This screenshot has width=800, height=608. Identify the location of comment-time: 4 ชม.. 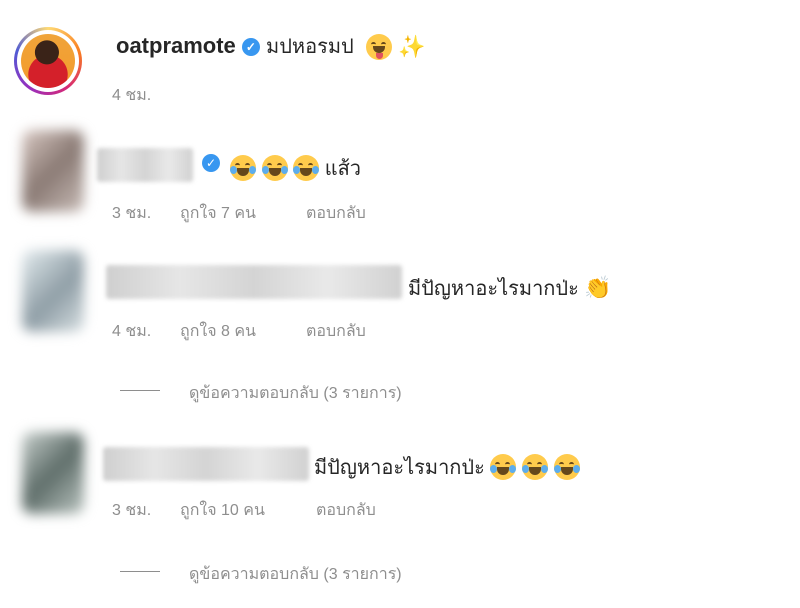
(131, 331).